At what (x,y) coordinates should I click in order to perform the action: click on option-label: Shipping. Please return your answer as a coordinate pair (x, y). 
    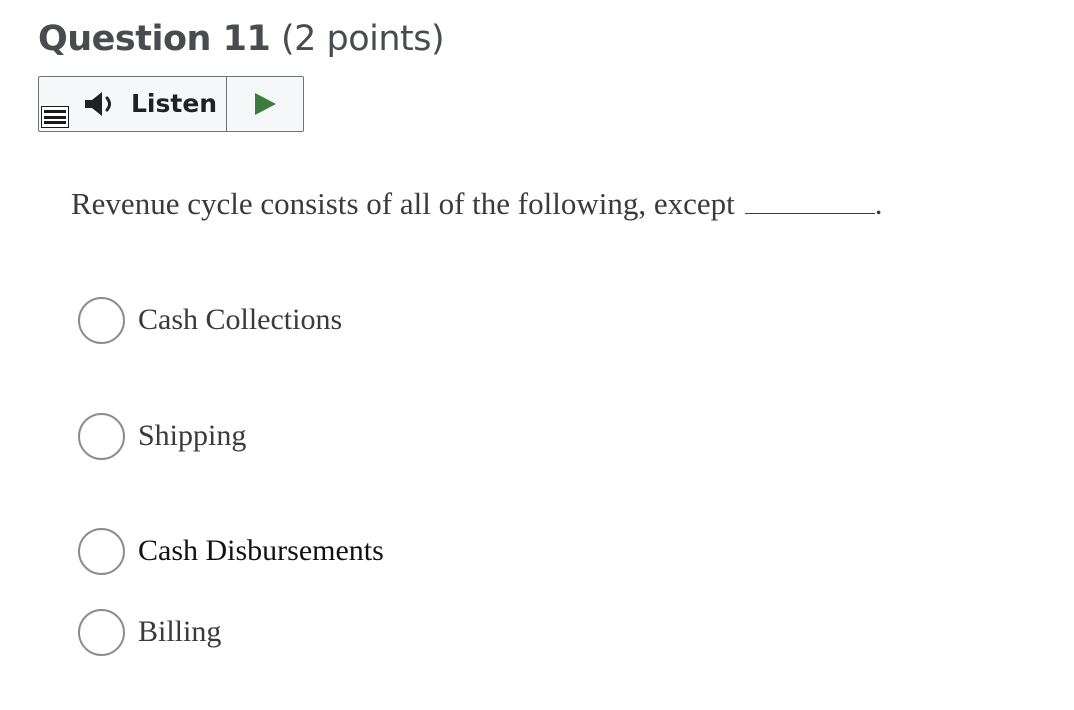
    Looking at the image, I should click on (192, 435).